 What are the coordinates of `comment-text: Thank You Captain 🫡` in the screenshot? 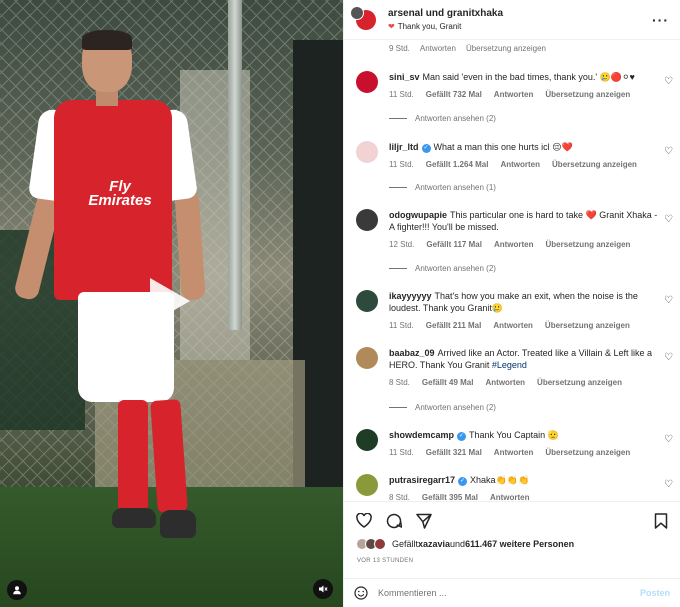 It's located at (514, 435).